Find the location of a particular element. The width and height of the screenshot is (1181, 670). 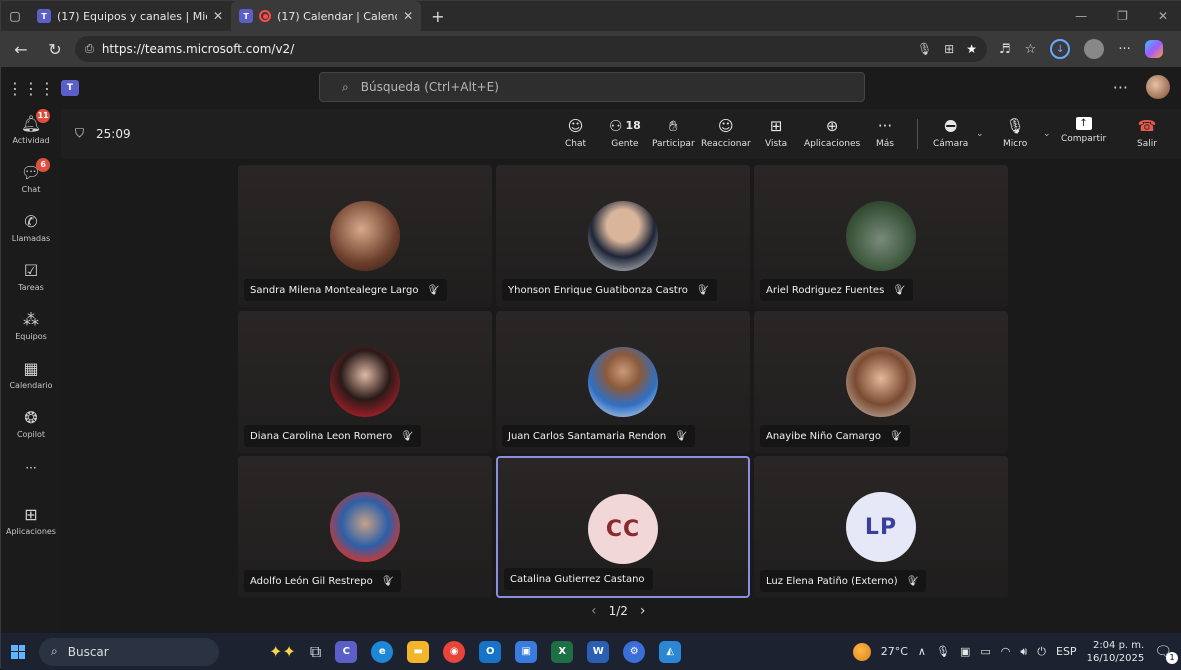

participant-name: Yhonson Enrique Guatibonza Castro is located at coordinates (598, 290).